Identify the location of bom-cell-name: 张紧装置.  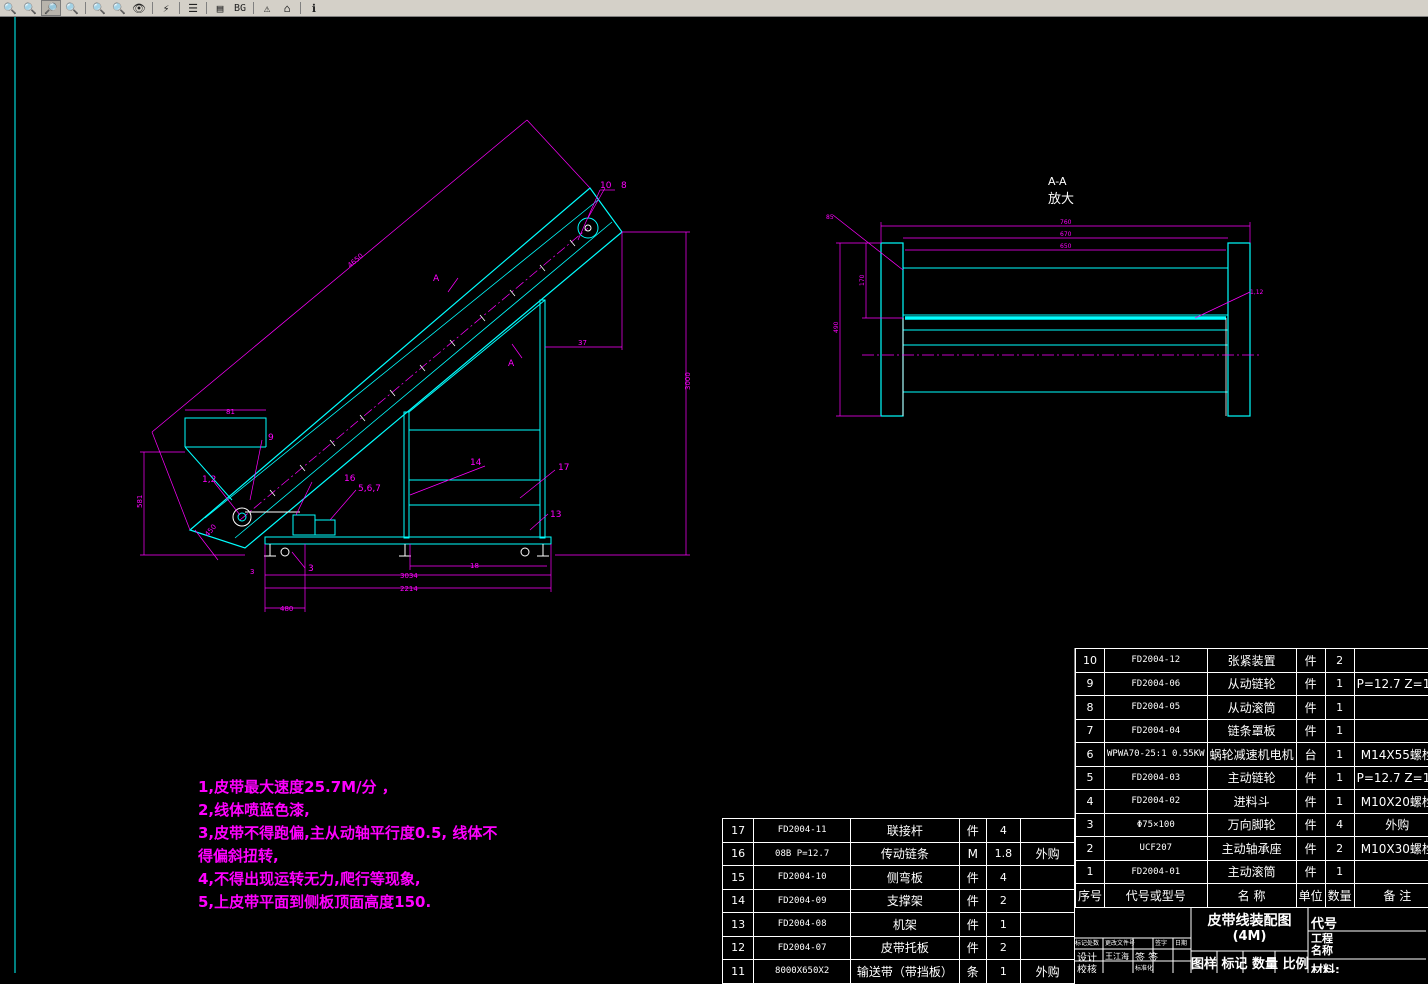
(1251, 661).